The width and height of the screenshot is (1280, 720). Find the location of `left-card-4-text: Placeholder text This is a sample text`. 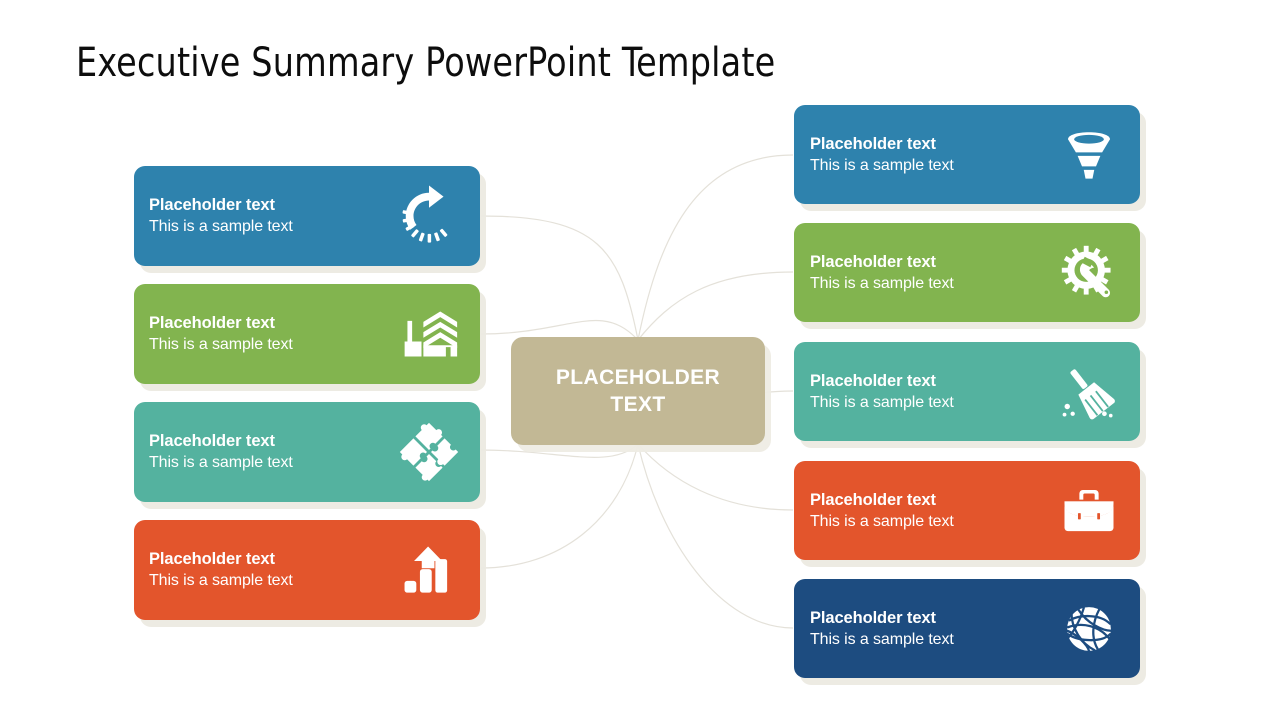

left-card-4-text: Placeholder text This is a sample text is located at coordinates (221, 570).